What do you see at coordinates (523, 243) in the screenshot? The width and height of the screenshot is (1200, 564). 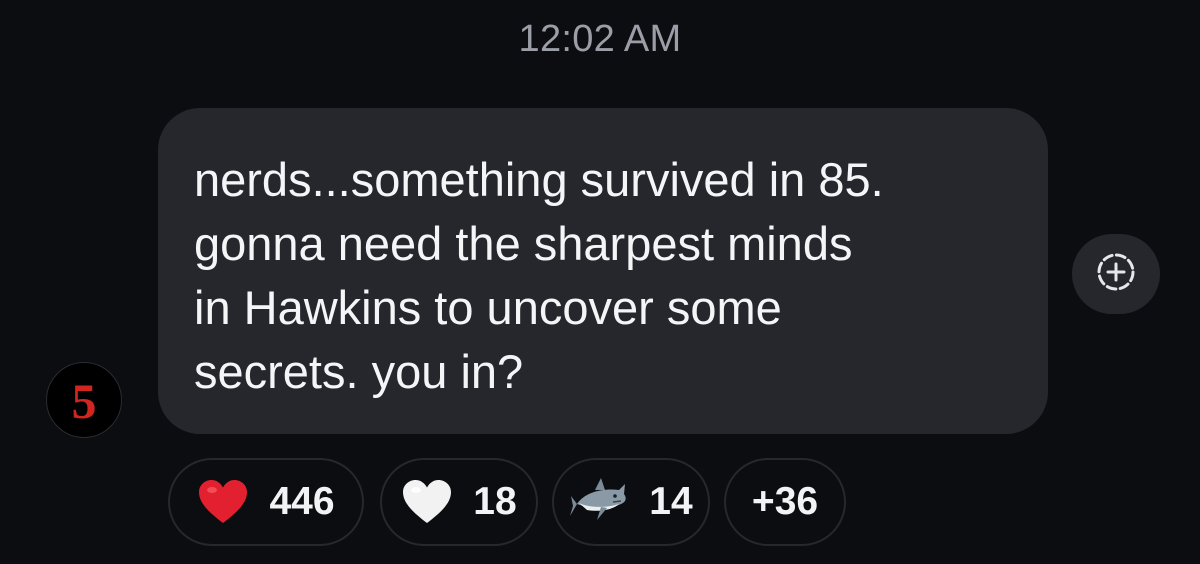 I see `message-line: gonna need the sharpest minds` at bounding box center [523, 243].